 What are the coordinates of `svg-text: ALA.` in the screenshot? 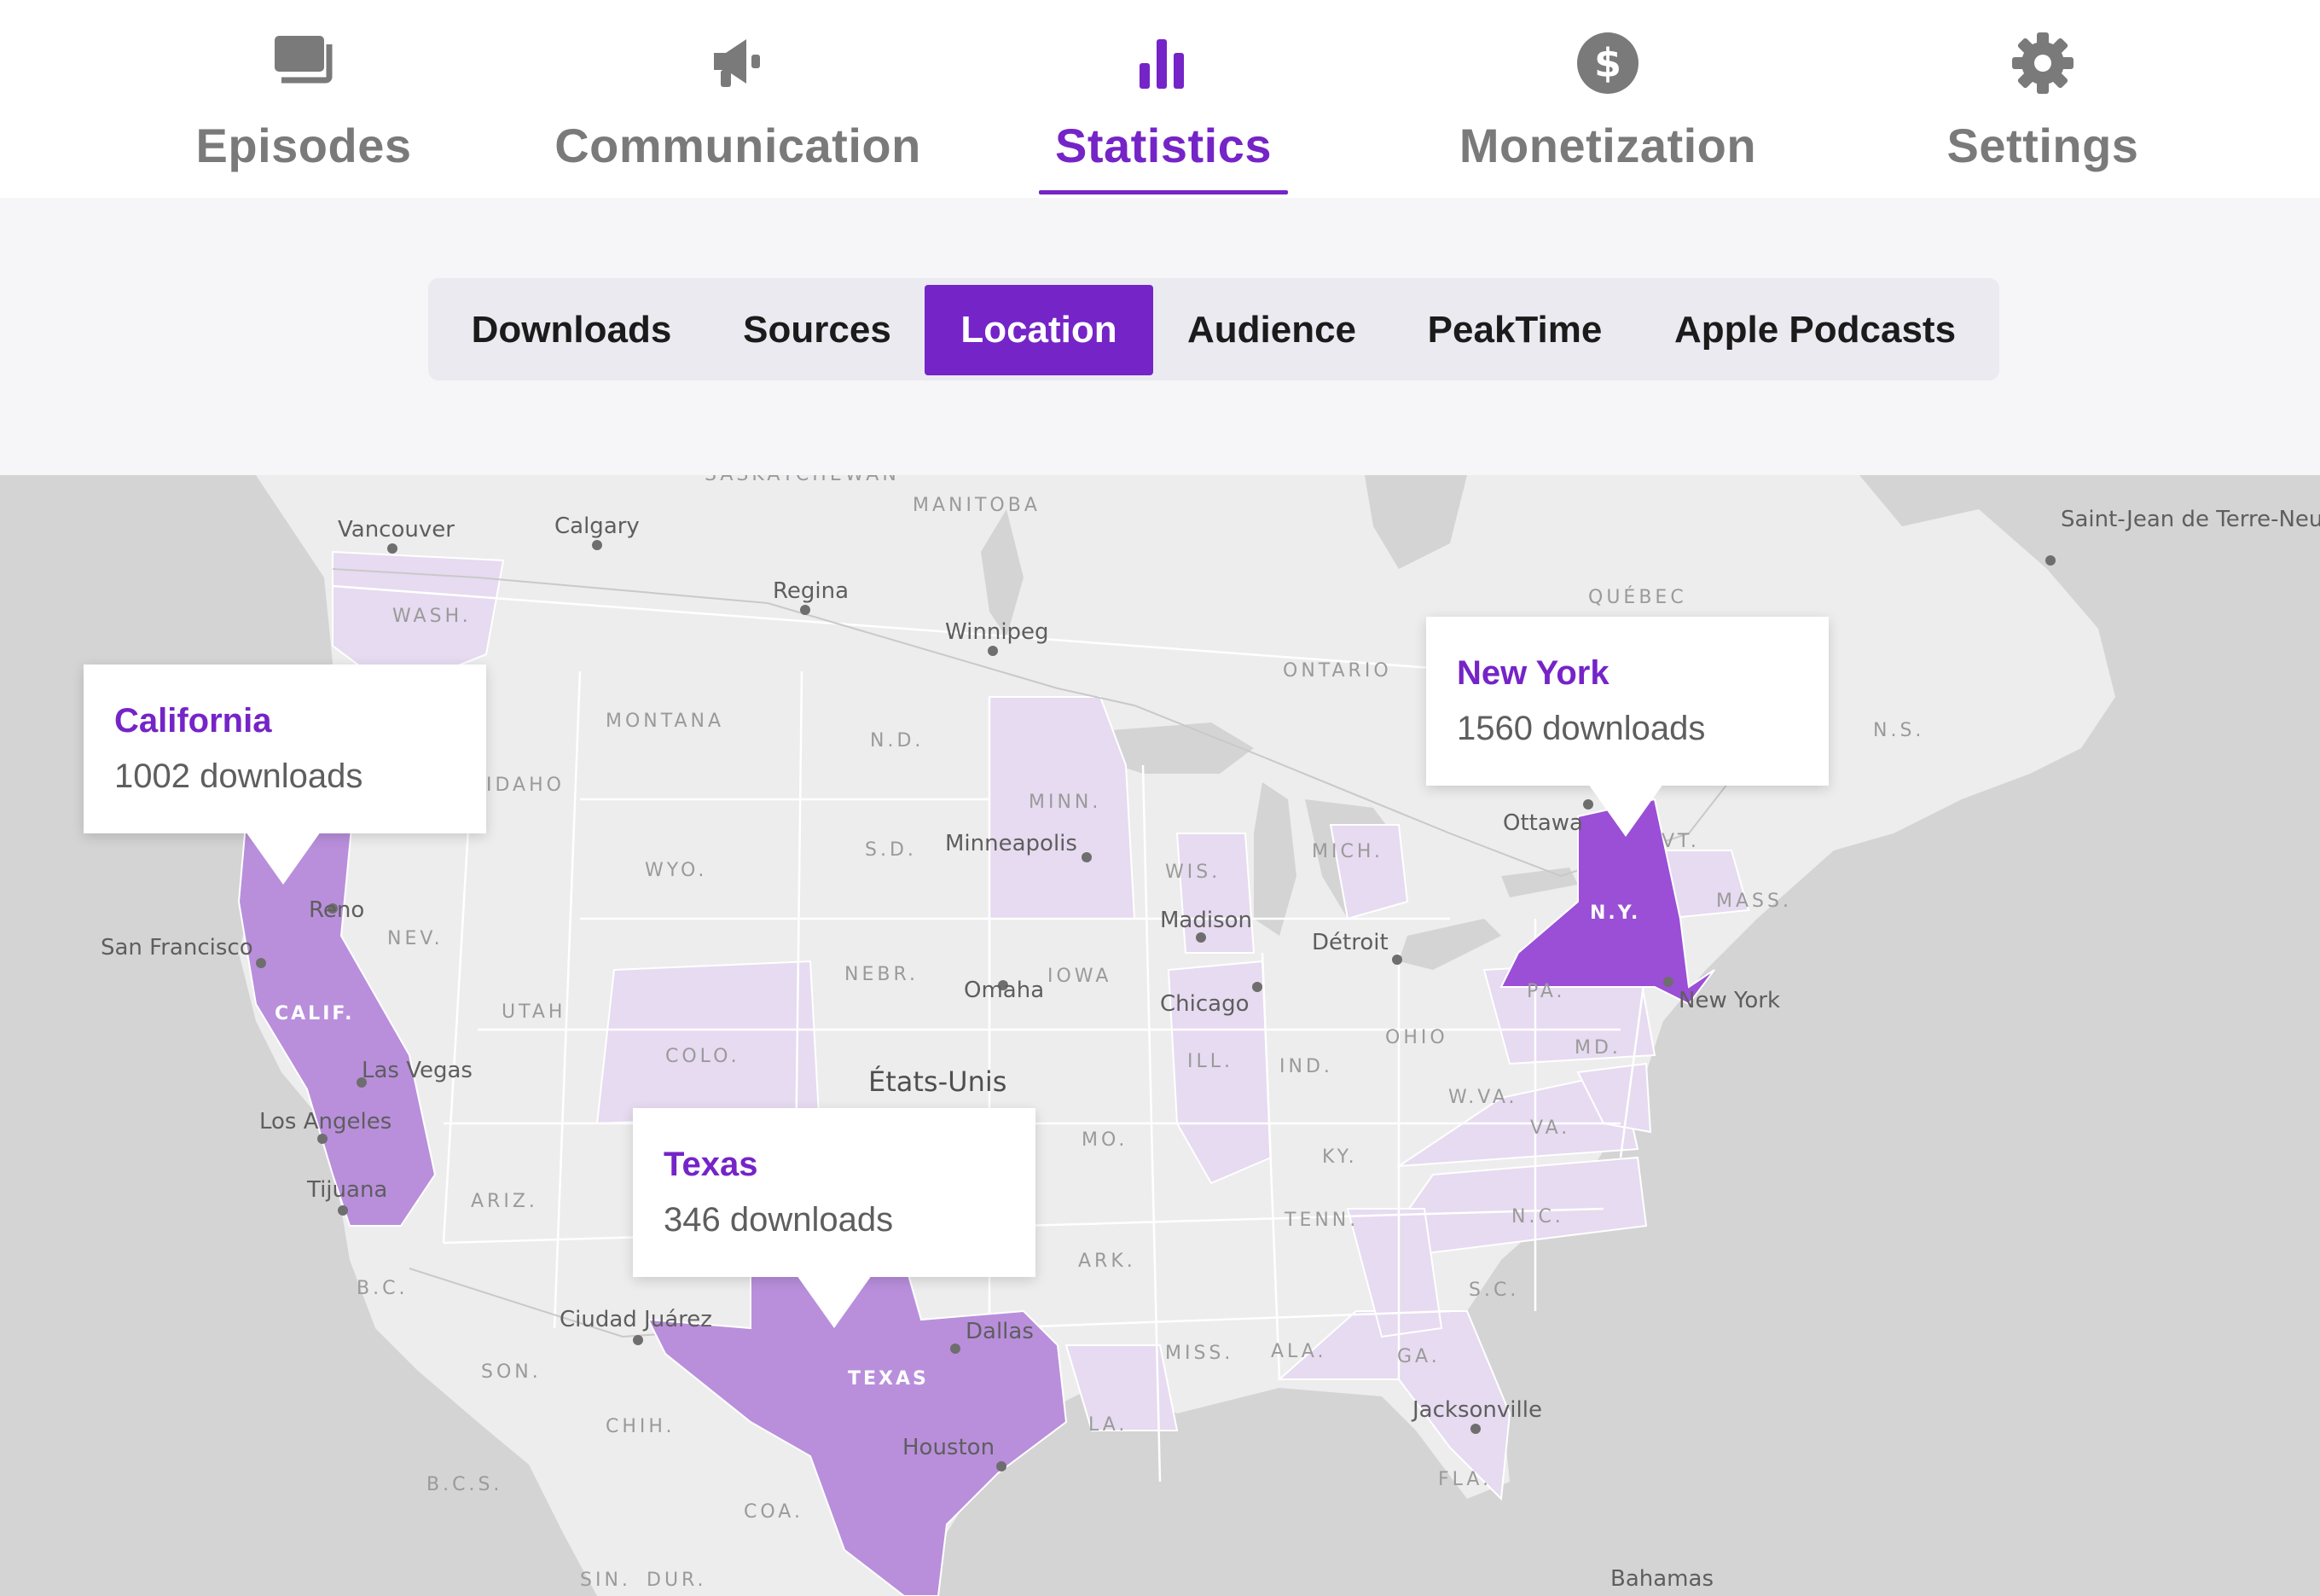 It's located at (1298, 1351).